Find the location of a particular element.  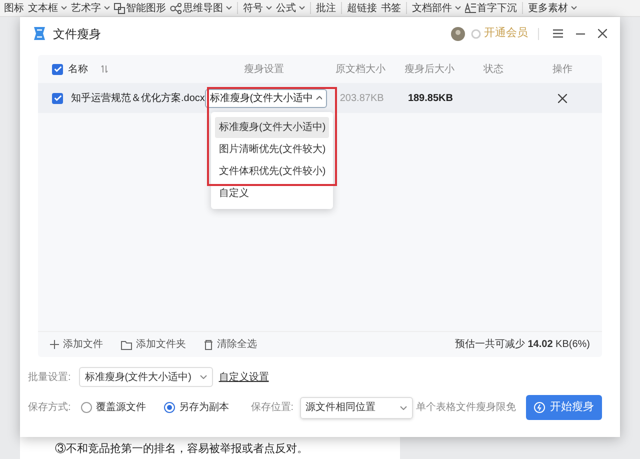

vip-icon is located at coordinates (476, 33).